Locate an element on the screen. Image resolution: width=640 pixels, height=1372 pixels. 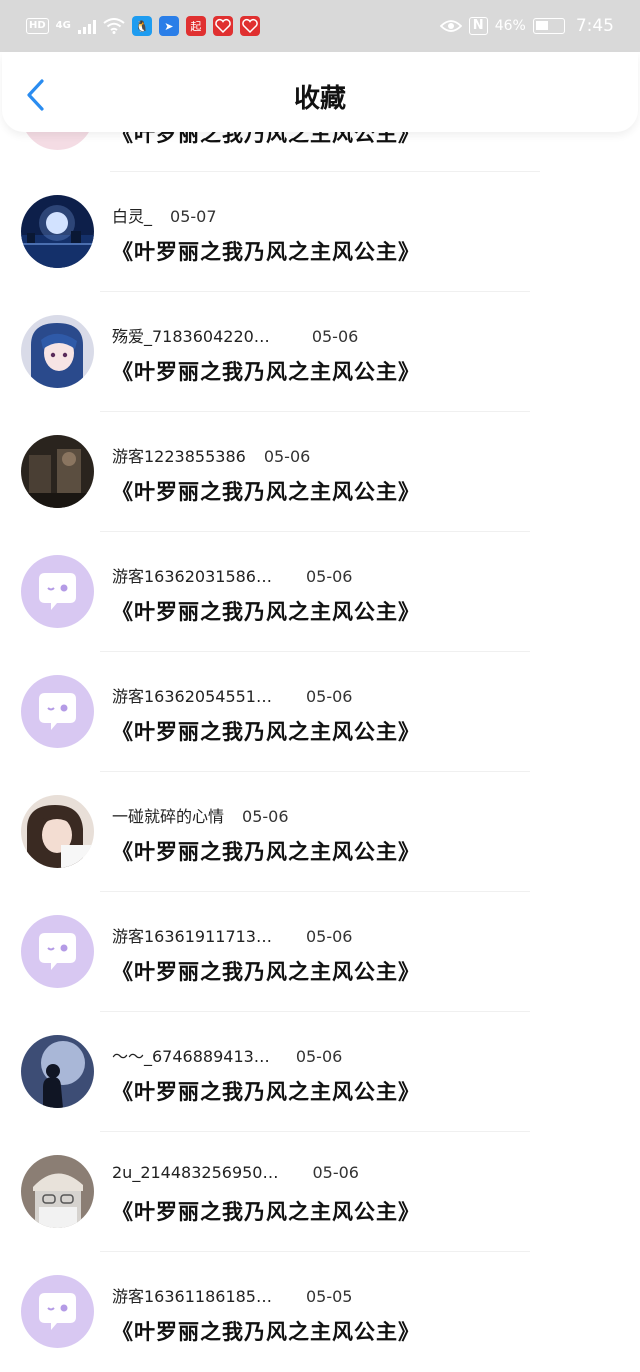
item-meta: 殇爱_7183604220… 05-06 is located at coordinates (235, 334).